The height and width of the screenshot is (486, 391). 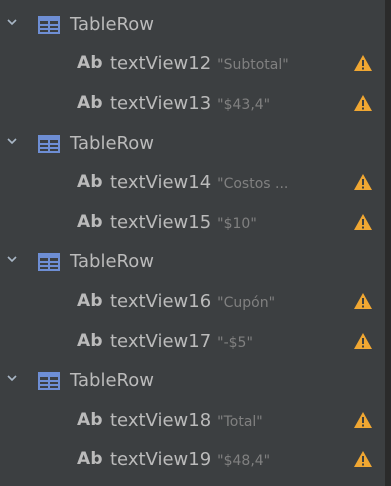 What do you see at coordinates (253, 65) in the screenshot?
I see `view-text-value: "Subtotal"` at bounding box center [253, 65].